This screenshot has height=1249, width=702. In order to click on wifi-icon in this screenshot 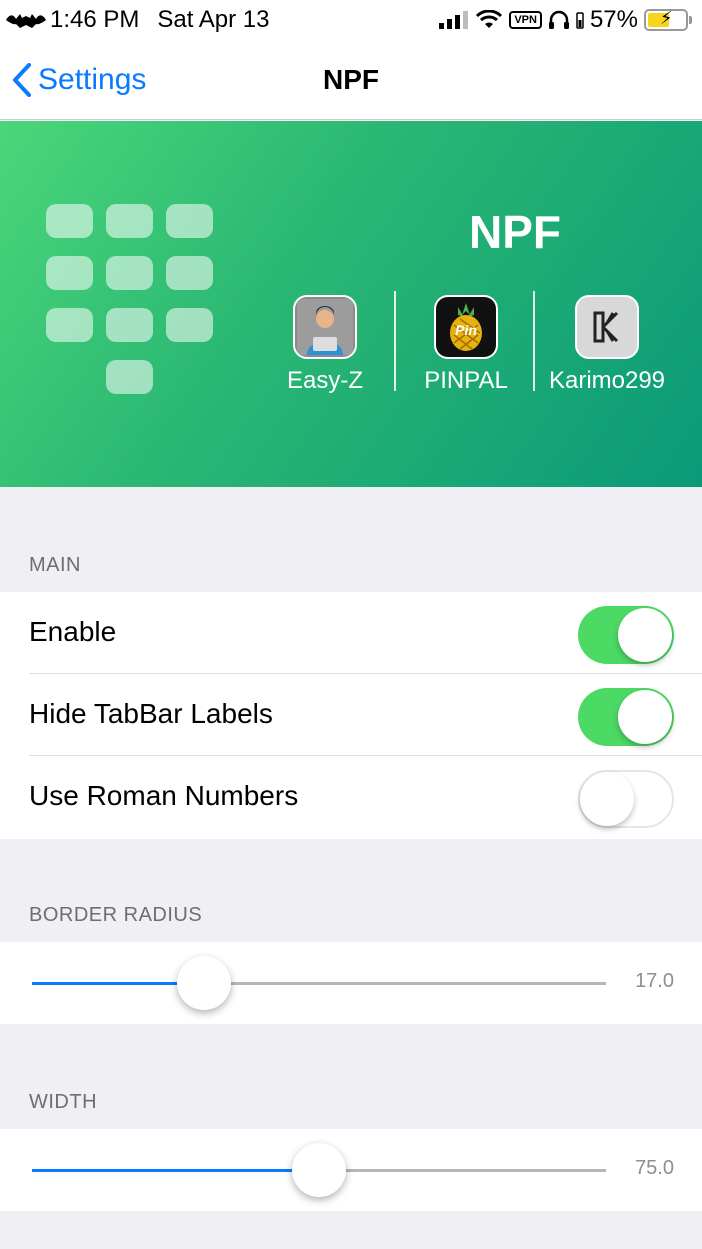, I will do `click(489, 19)`.